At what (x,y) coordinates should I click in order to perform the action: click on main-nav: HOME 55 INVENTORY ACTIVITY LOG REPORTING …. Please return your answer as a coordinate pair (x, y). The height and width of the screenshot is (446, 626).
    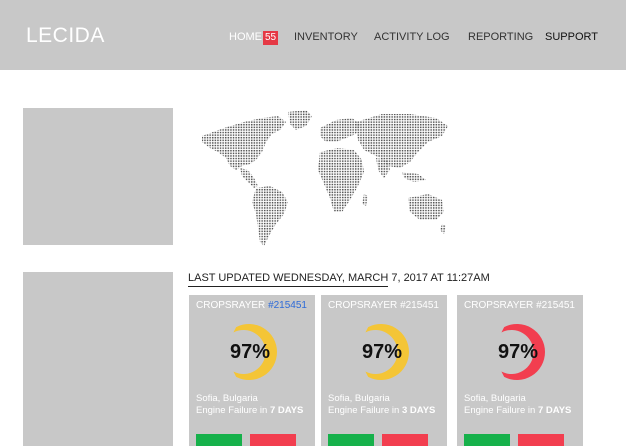
    Looking at the image, I should click on (313, 39).